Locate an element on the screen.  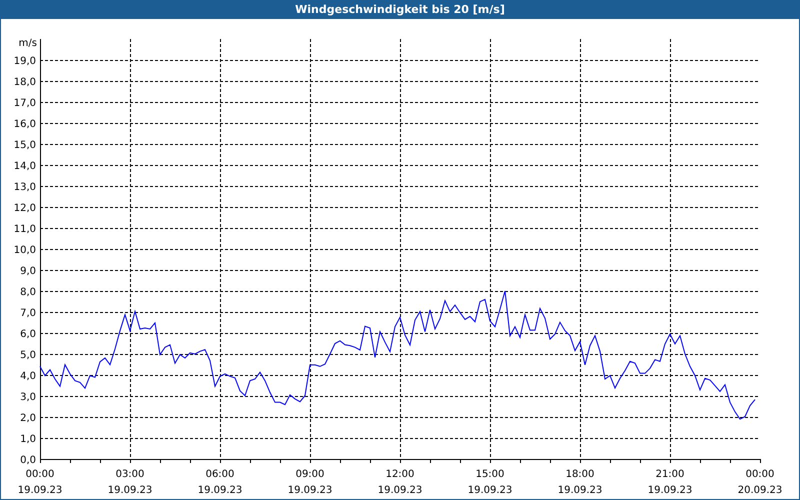
tick-label: 2,0 is located at coordinates (28, 418).